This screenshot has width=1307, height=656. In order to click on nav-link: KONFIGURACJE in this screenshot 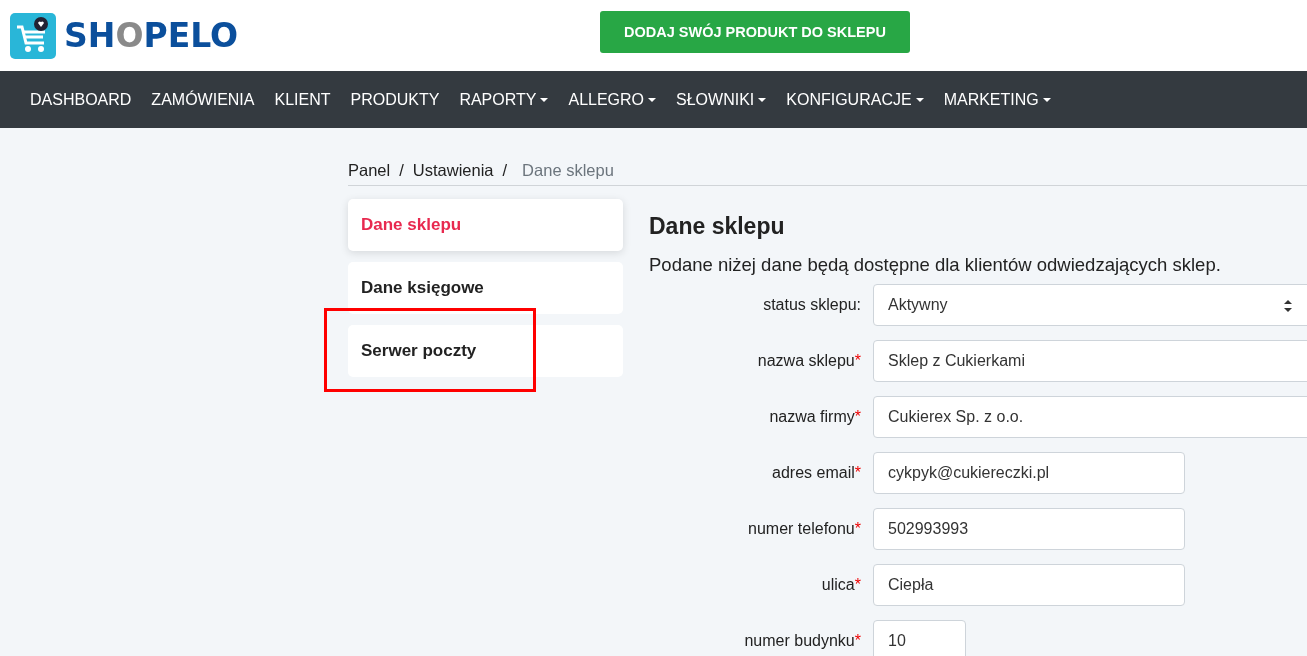, I will do `click(855, 99)`.